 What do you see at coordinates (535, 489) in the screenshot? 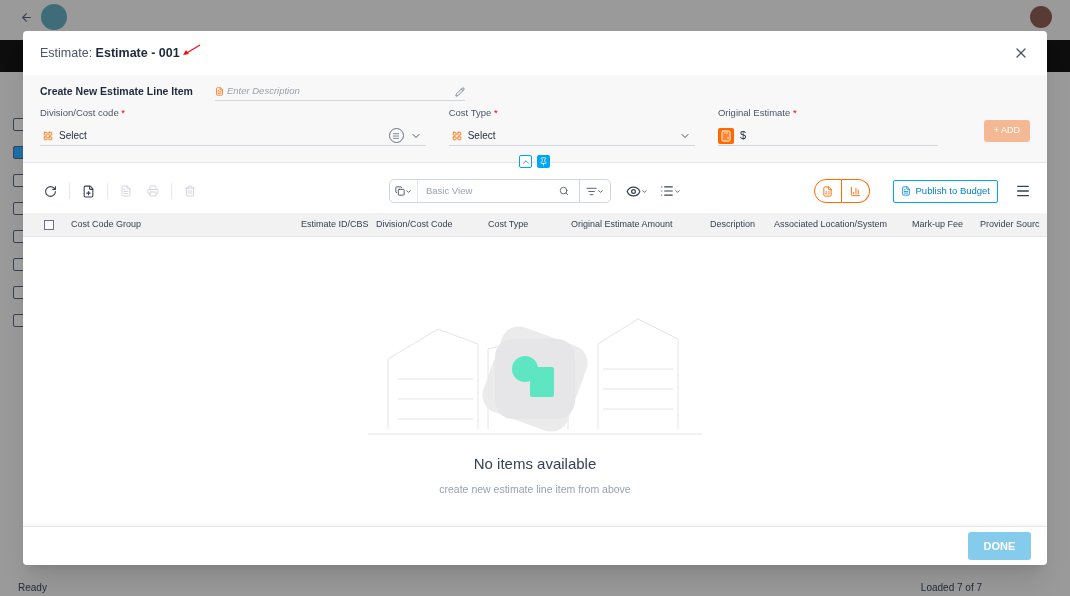
I see `empty-subtitle: create new estimate line item from above` at bounding box center [535, 489].